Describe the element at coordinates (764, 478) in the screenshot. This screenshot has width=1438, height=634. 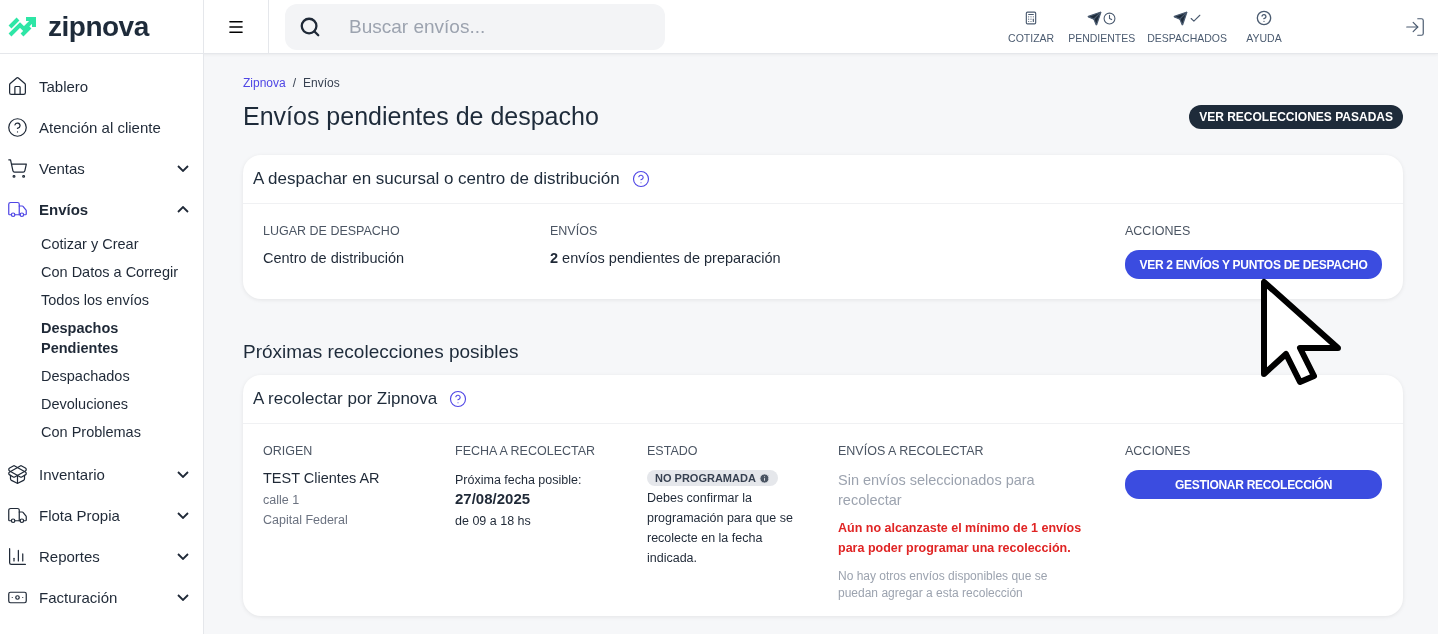
I see `info-icon` at that location.